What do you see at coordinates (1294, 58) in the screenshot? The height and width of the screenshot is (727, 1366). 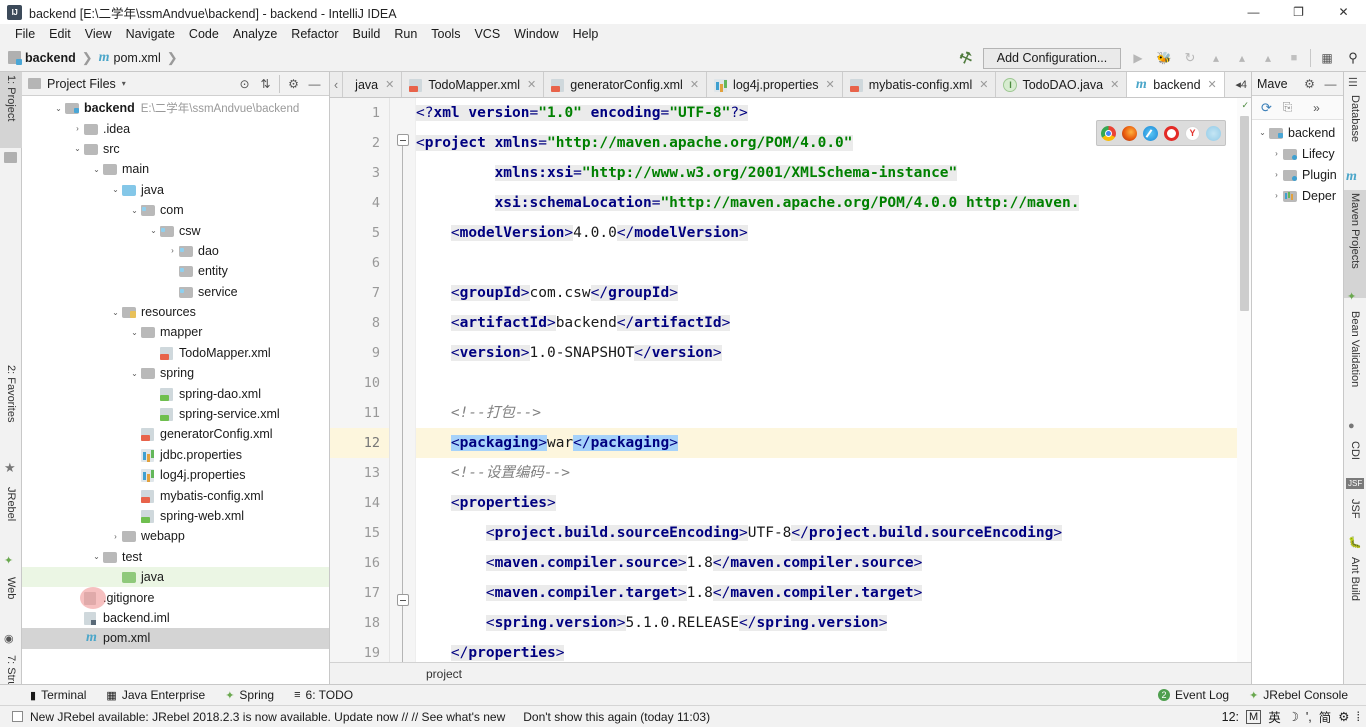 I see `stop-icon: ■` at bounding box center [1294, 58].